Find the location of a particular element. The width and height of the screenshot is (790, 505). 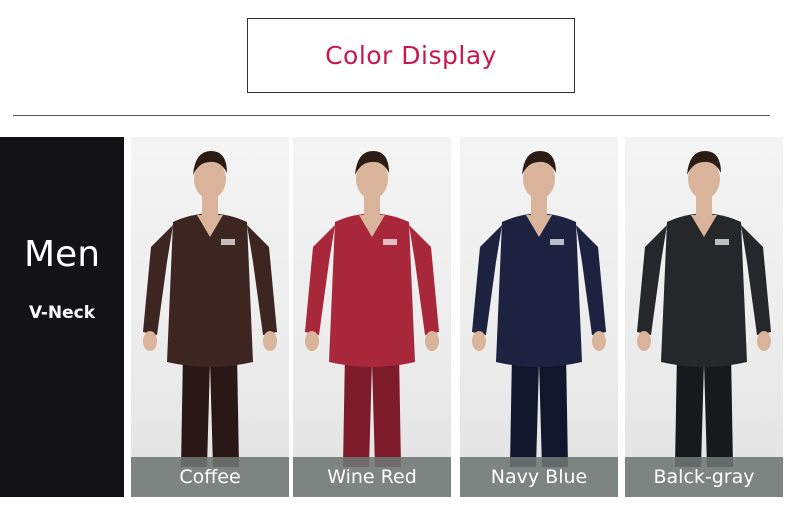

neckline-label: V-Neck is located at coordinates (62, 313).